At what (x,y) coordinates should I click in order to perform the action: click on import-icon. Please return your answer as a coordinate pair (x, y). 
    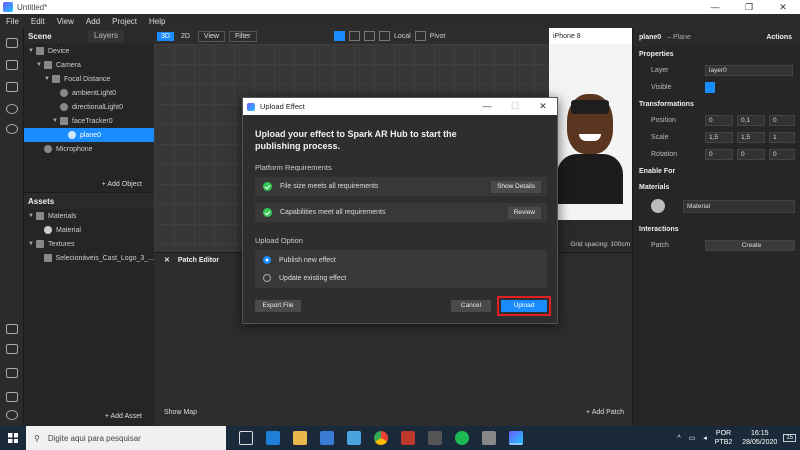
    Looking at the image, I should click on (12, 329).